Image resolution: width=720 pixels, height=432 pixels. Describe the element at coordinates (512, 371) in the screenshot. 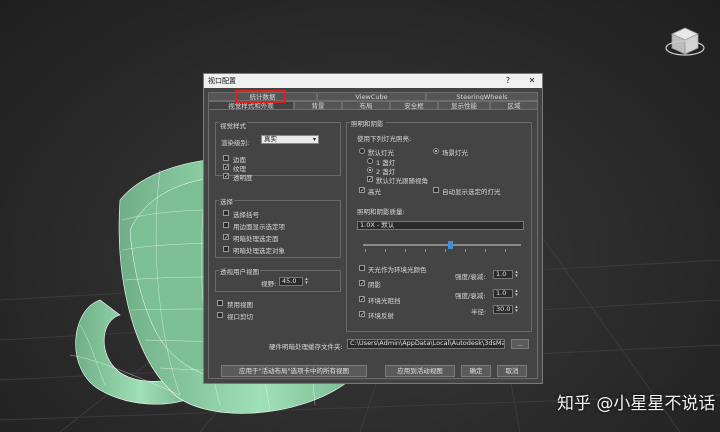

I see `cancel-button: 取消` at that location.